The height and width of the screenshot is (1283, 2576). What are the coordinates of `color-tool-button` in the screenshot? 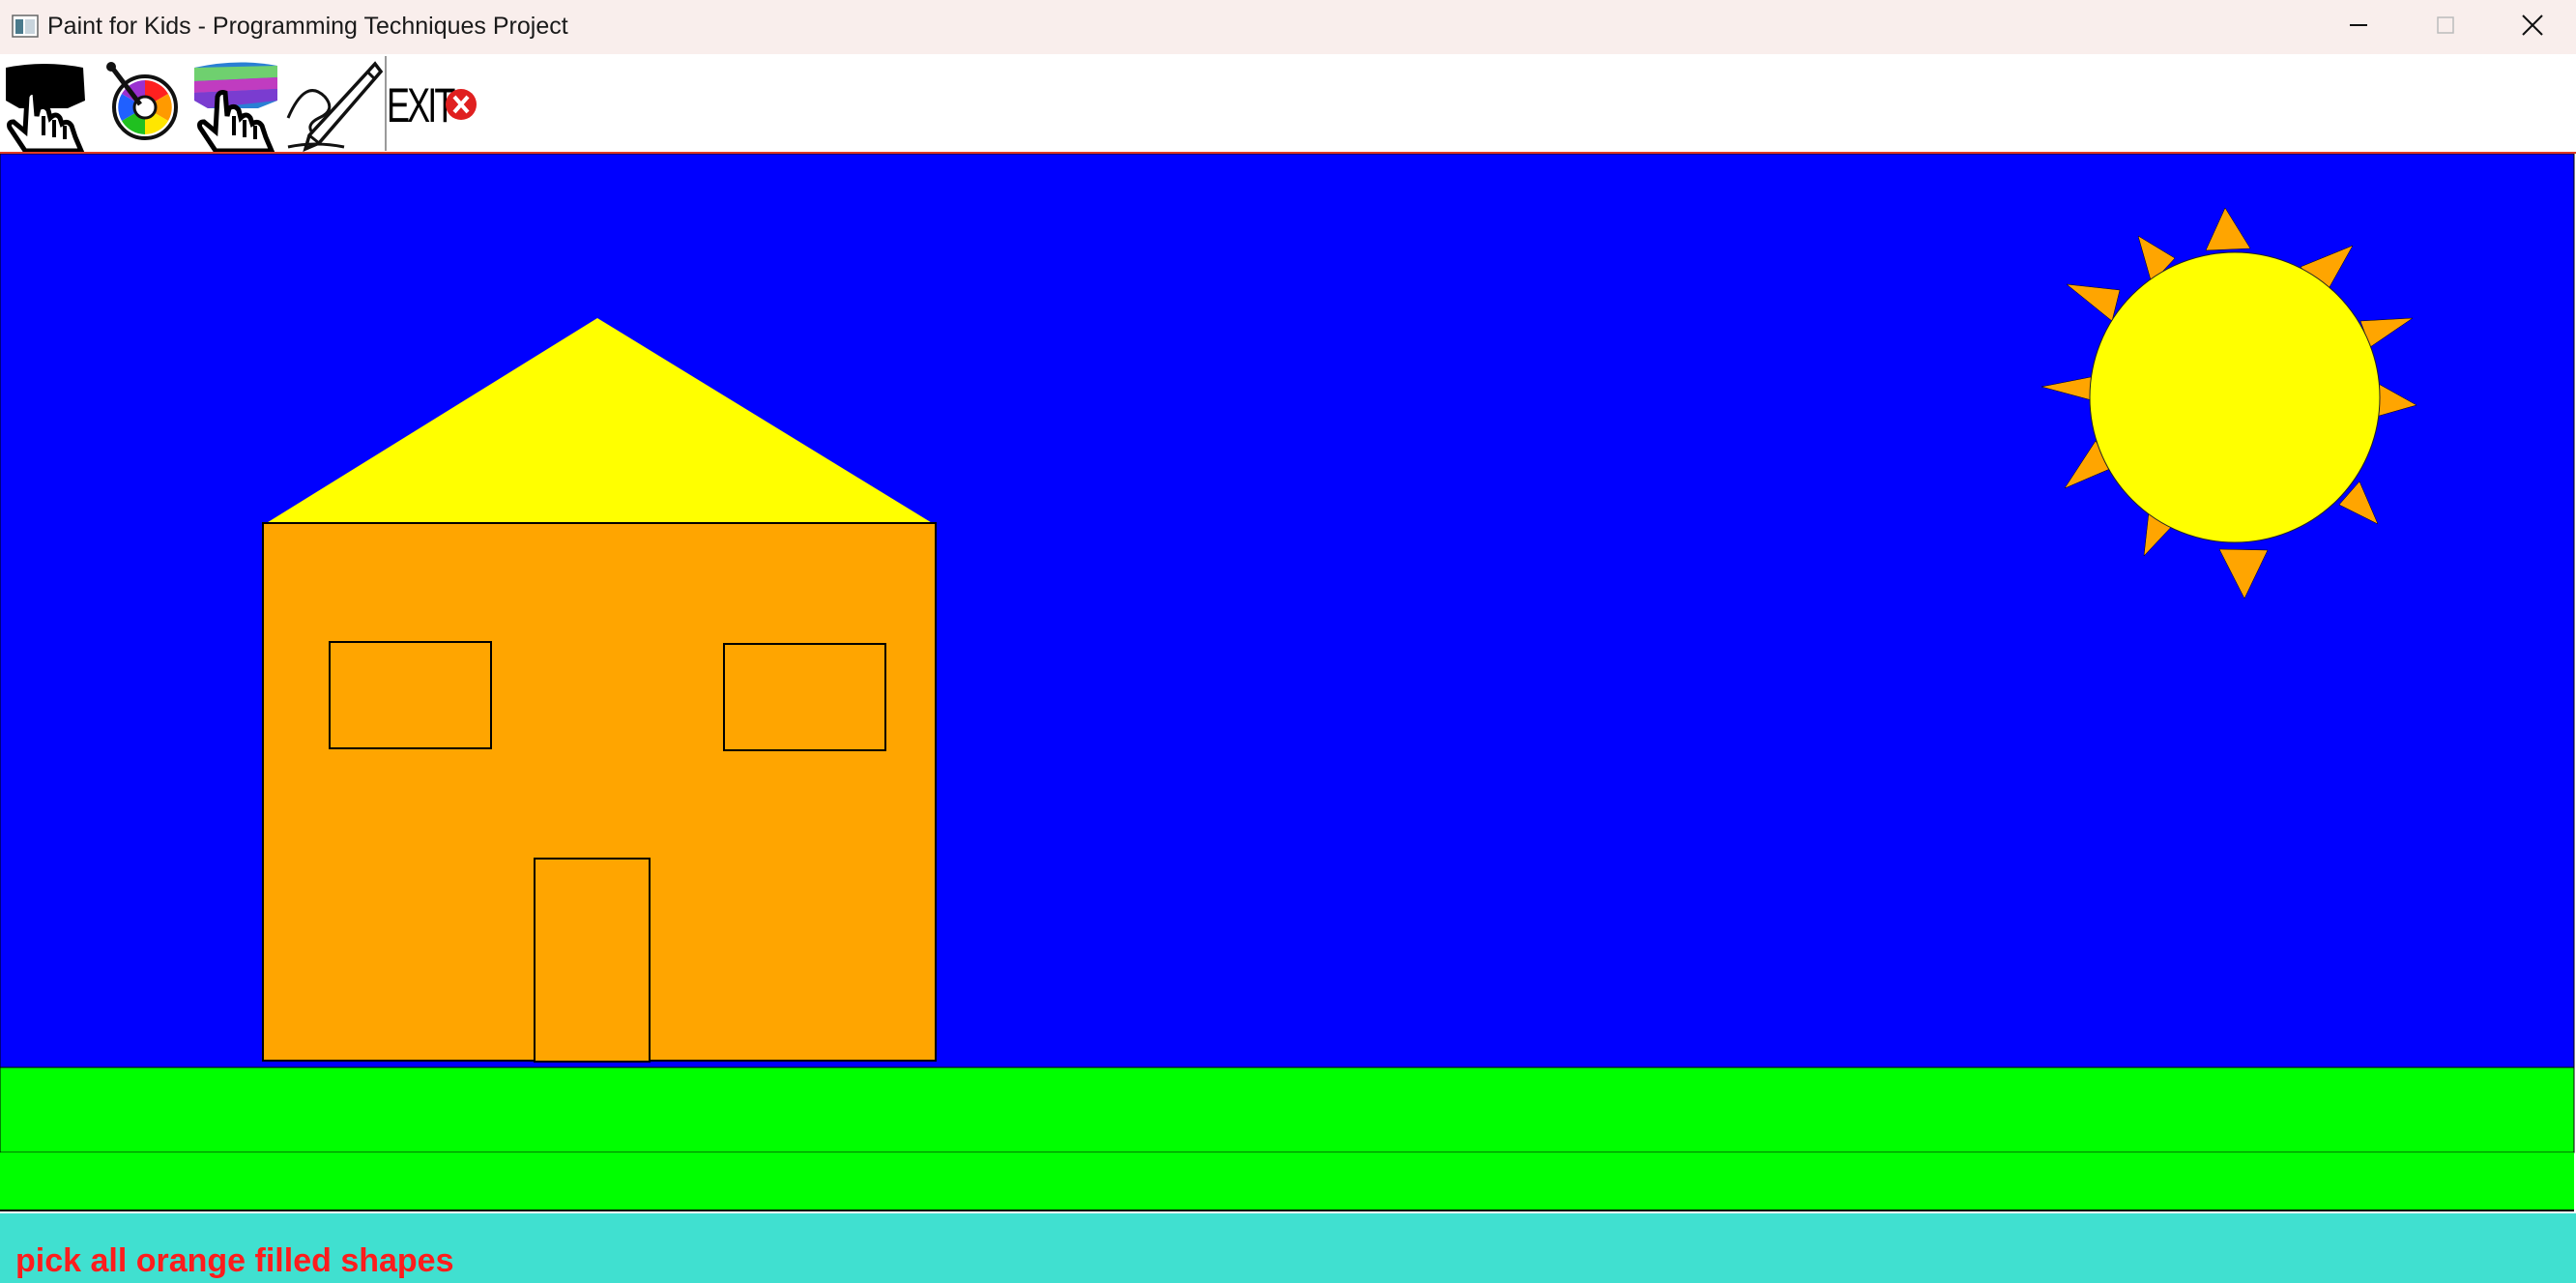 It's located at (140, 105).